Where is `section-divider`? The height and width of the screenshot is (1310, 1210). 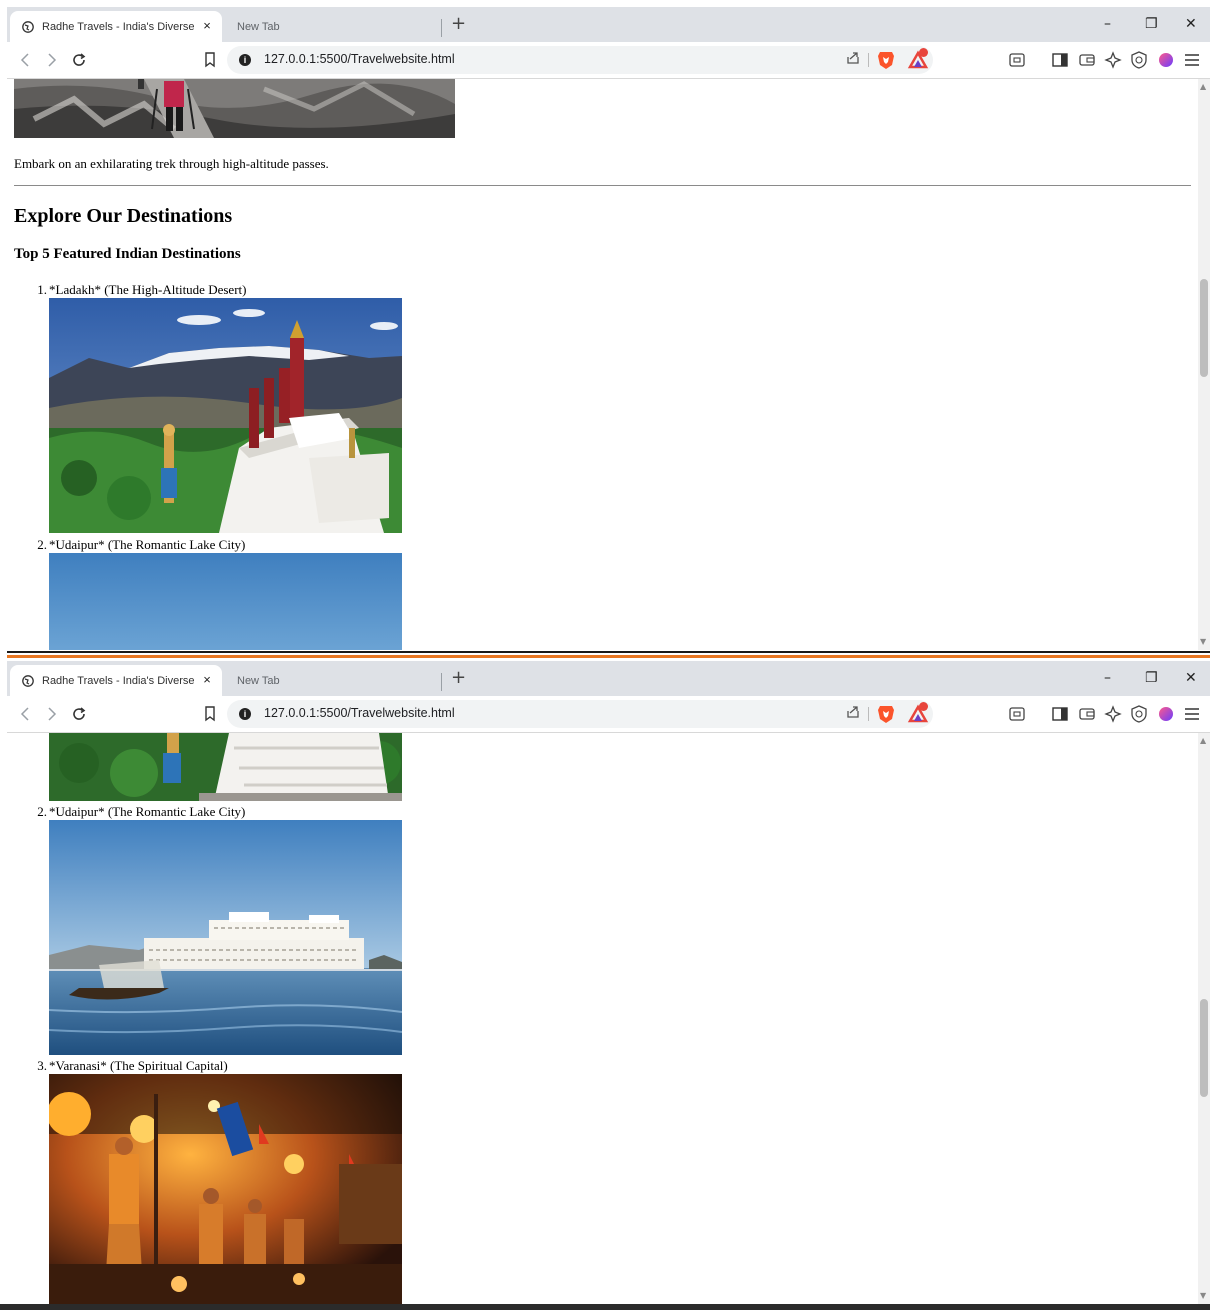
section-divider is located at coordinates (602, 185).